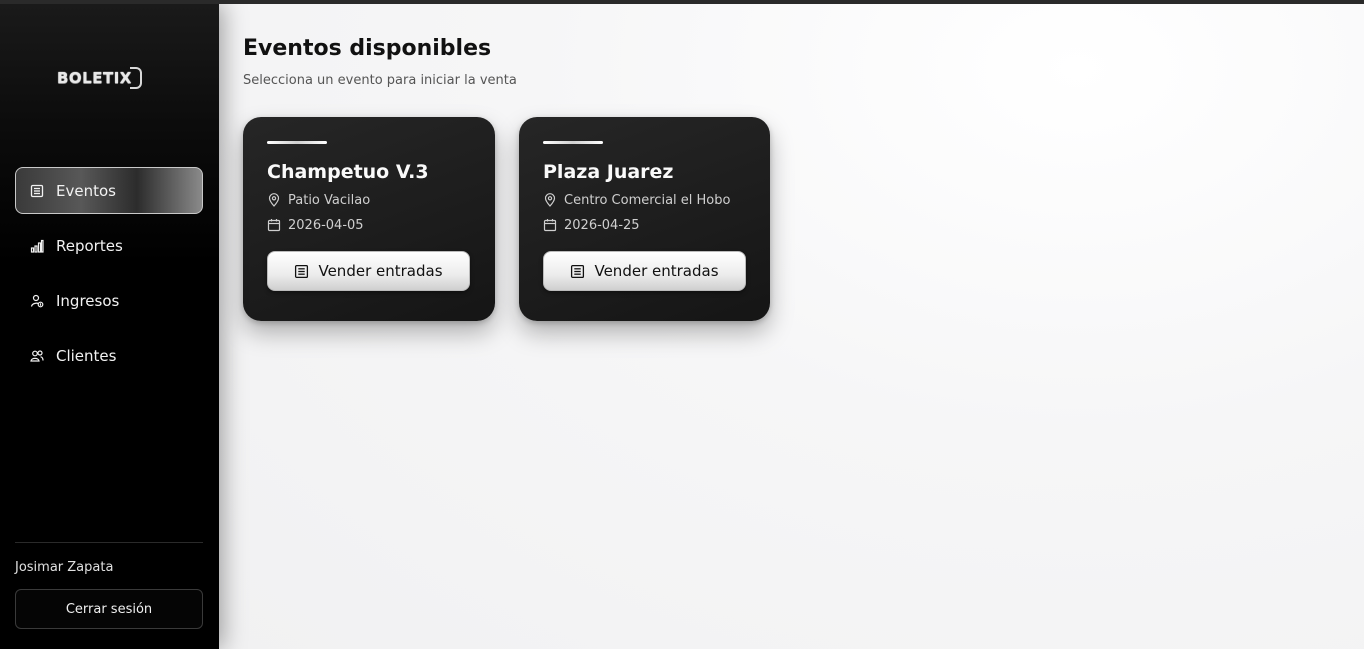 Image resolution: width=1364 pixels, height=649 pixels. Describe the element at coordinates (369, 225) in the screenshot. I see `event-date: 2026-04-05` at that location.